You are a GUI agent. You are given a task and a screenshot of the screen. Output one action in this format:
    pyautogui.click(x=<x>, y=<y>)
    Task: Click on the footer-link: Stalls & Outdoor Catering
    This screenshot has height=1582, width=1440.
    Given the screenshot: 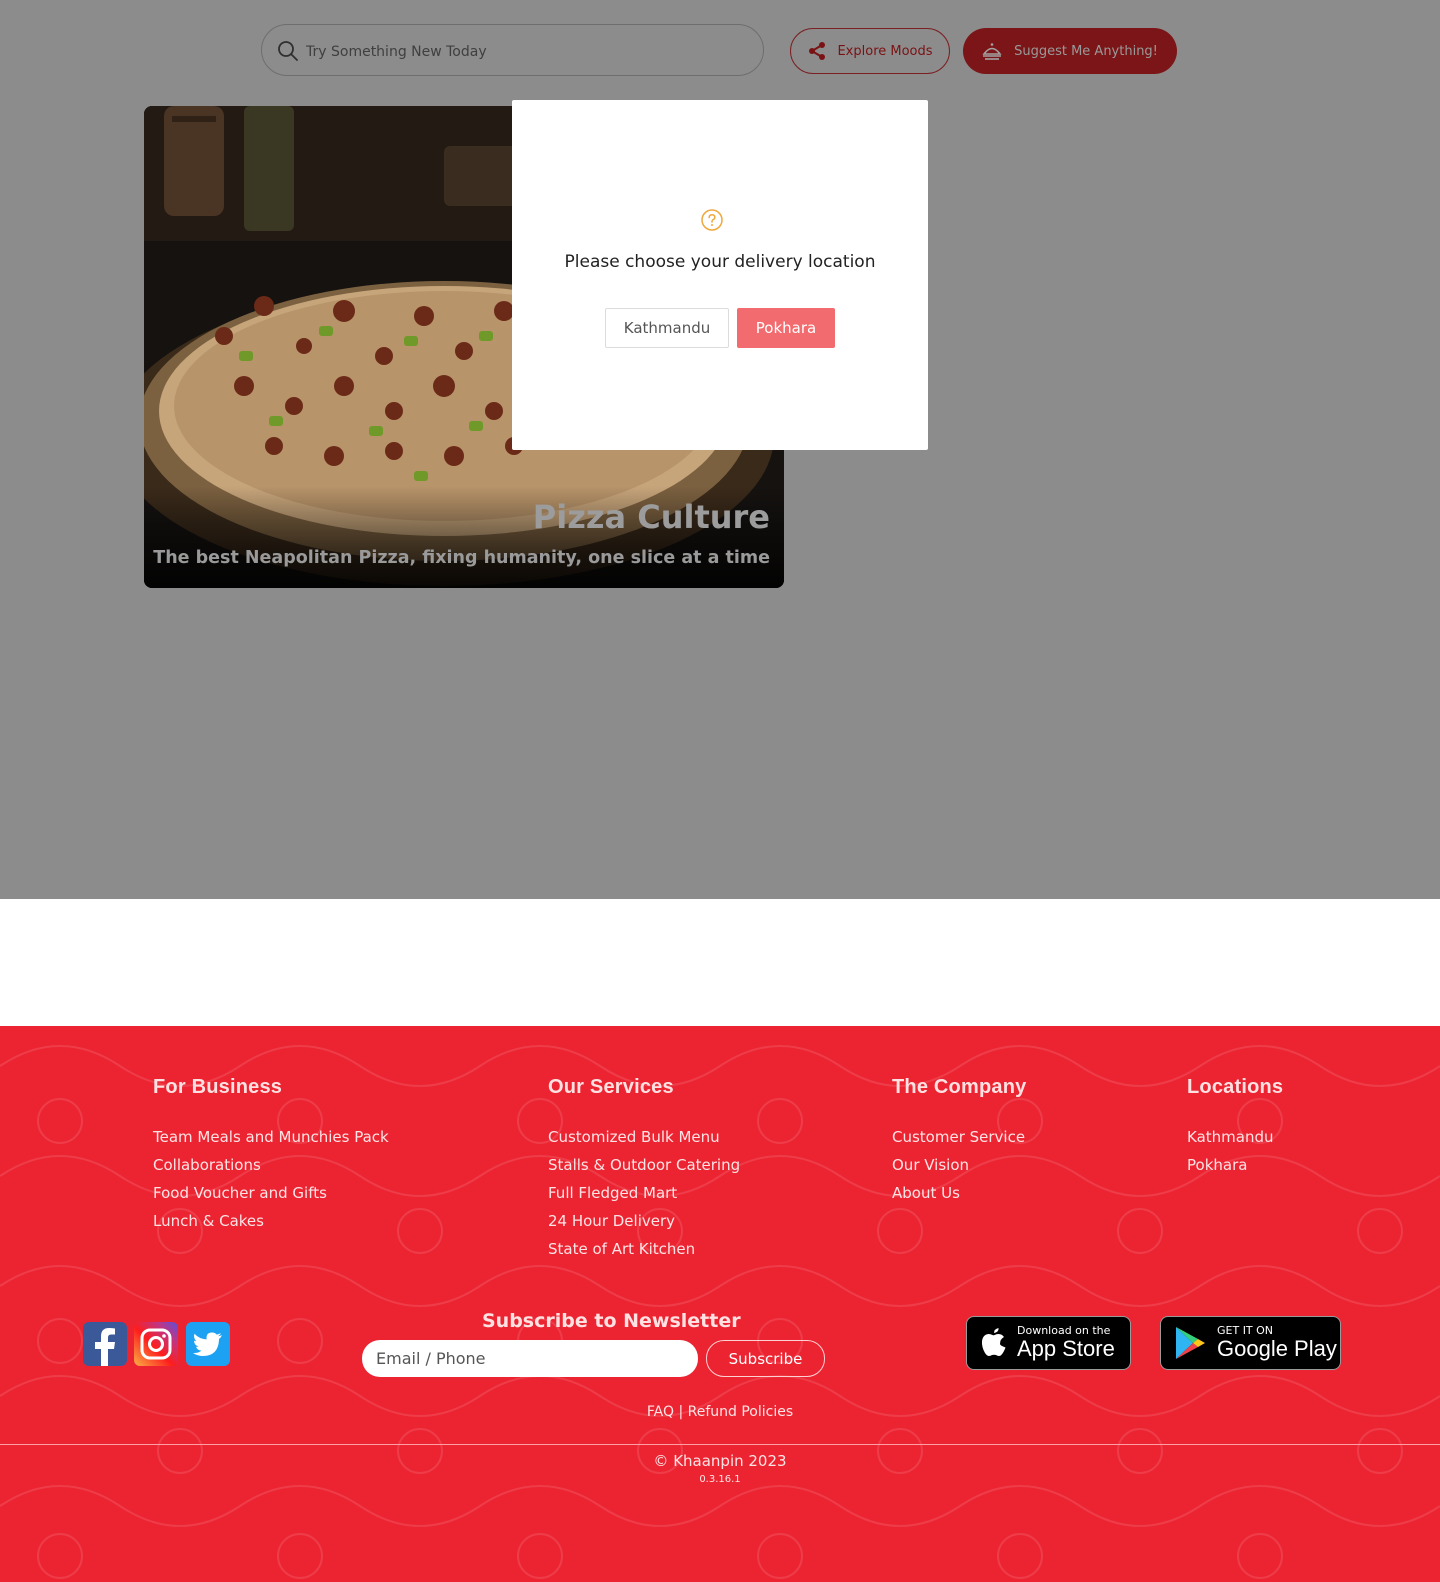 What is the action you would take?
    pyautogui.click(x=644, y=1165)
    